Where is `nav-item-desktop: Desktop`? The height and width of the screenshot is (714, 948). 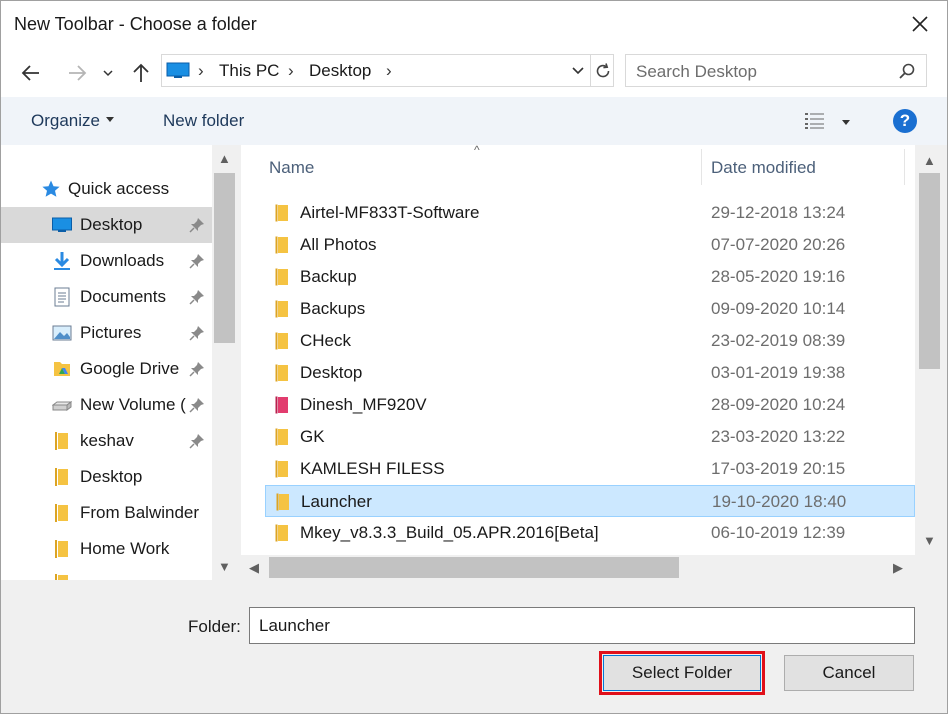 nav-item-desktop: Desktop is located at coordinates (106, 225).